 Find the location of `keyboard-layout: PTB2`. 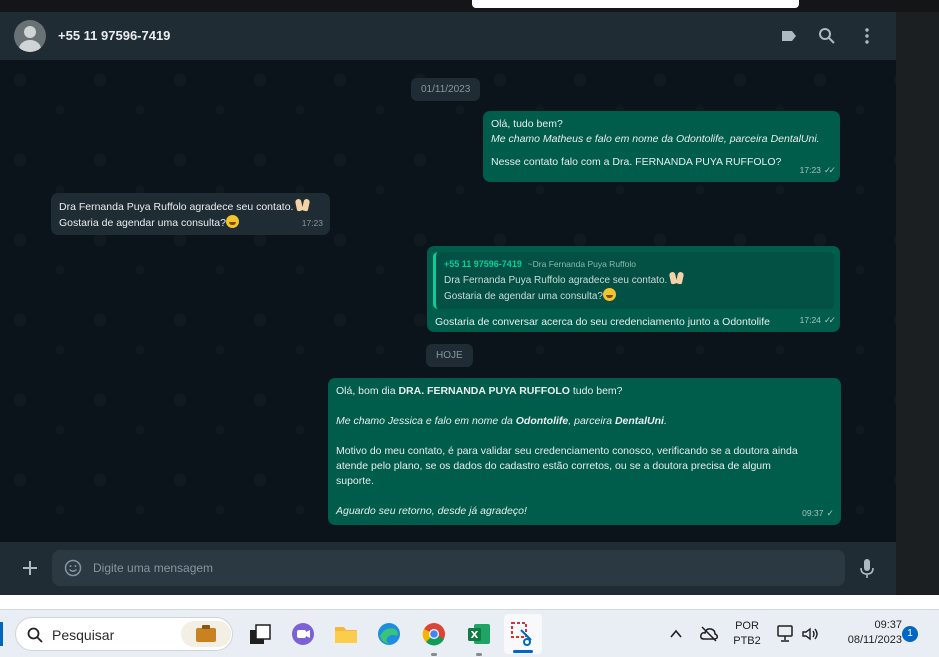

keyboard-layout: PTB2 is located at coordinates (747, 641).